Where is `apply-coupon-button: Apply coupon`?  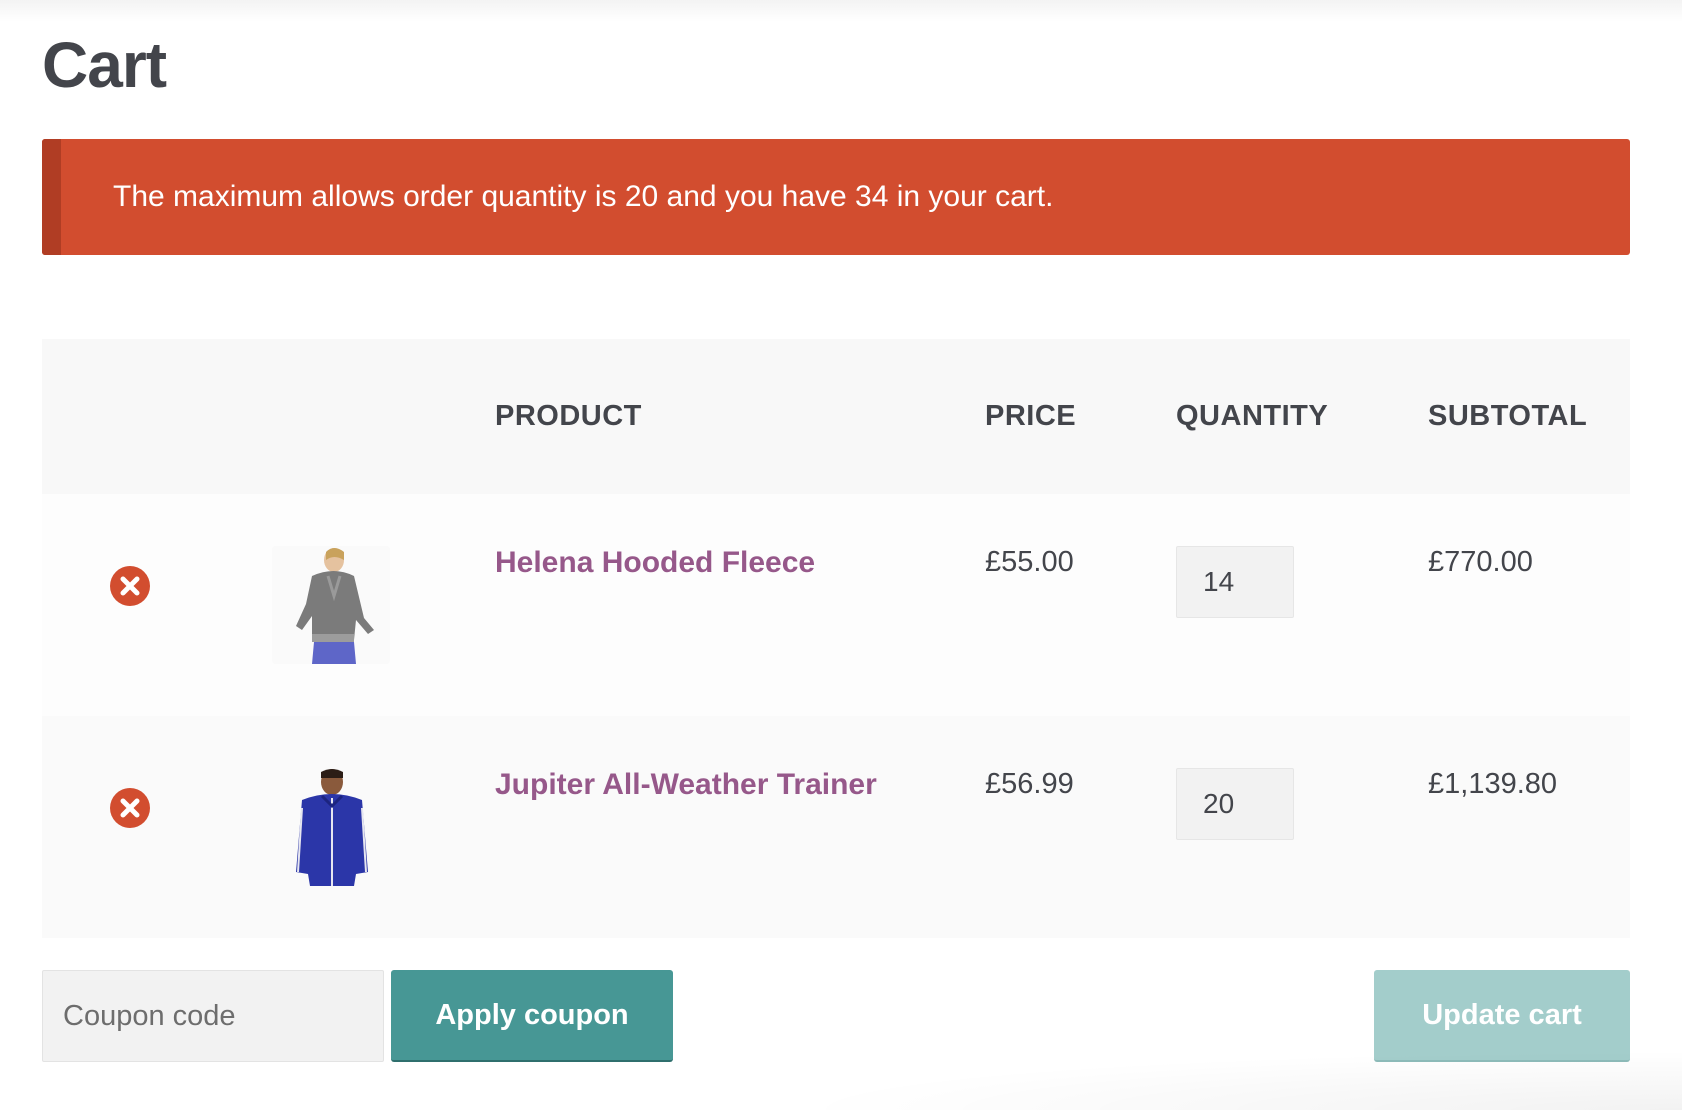
apply-coupon-button: Apply coupon is located at coordinates (532, 1016).